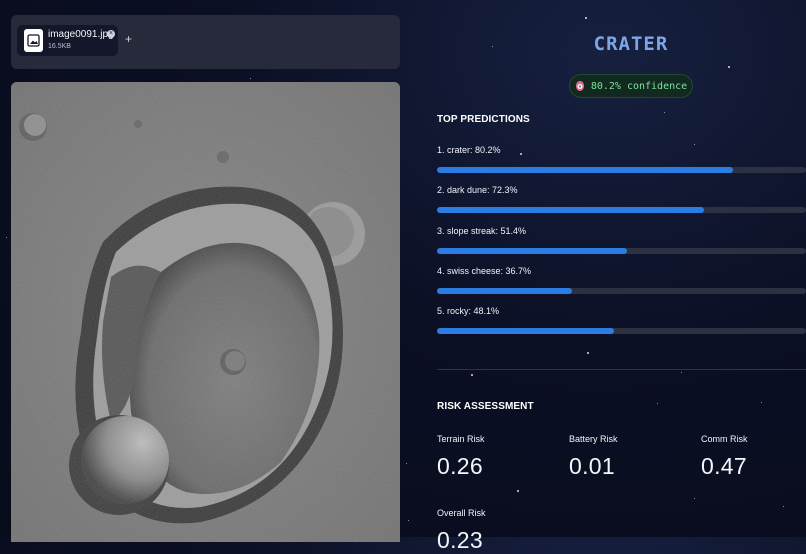 The width and height of the screenshot is (806, 554). What do you see at coordinates (460, 540) in the screenshot?
I see `overall-risk-value: 0.23` at bounding box center [460, 540].